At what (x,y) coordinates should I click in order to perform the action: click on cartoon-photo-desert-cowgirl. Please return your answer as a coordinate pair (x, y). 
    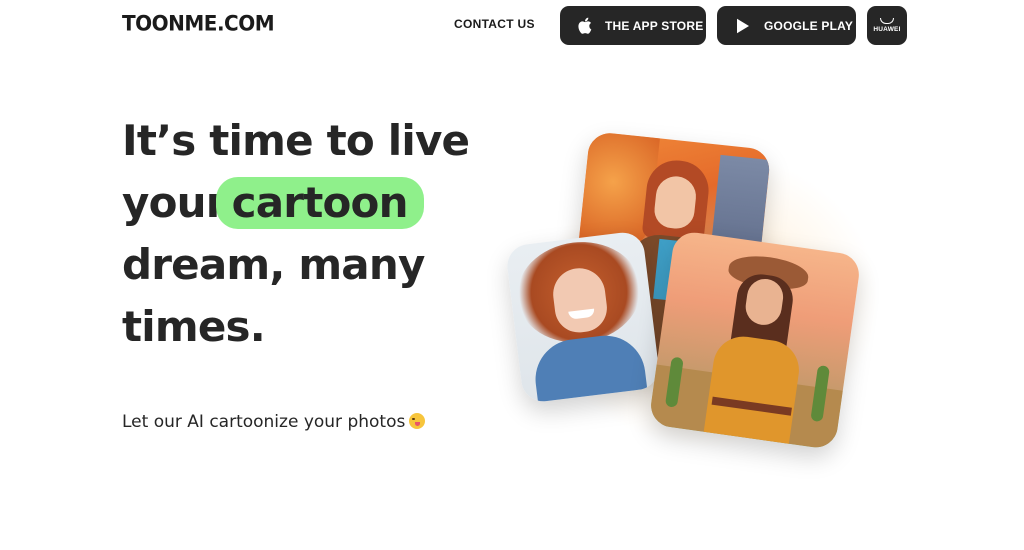
    Looking at the image, I should click on (755, 340).